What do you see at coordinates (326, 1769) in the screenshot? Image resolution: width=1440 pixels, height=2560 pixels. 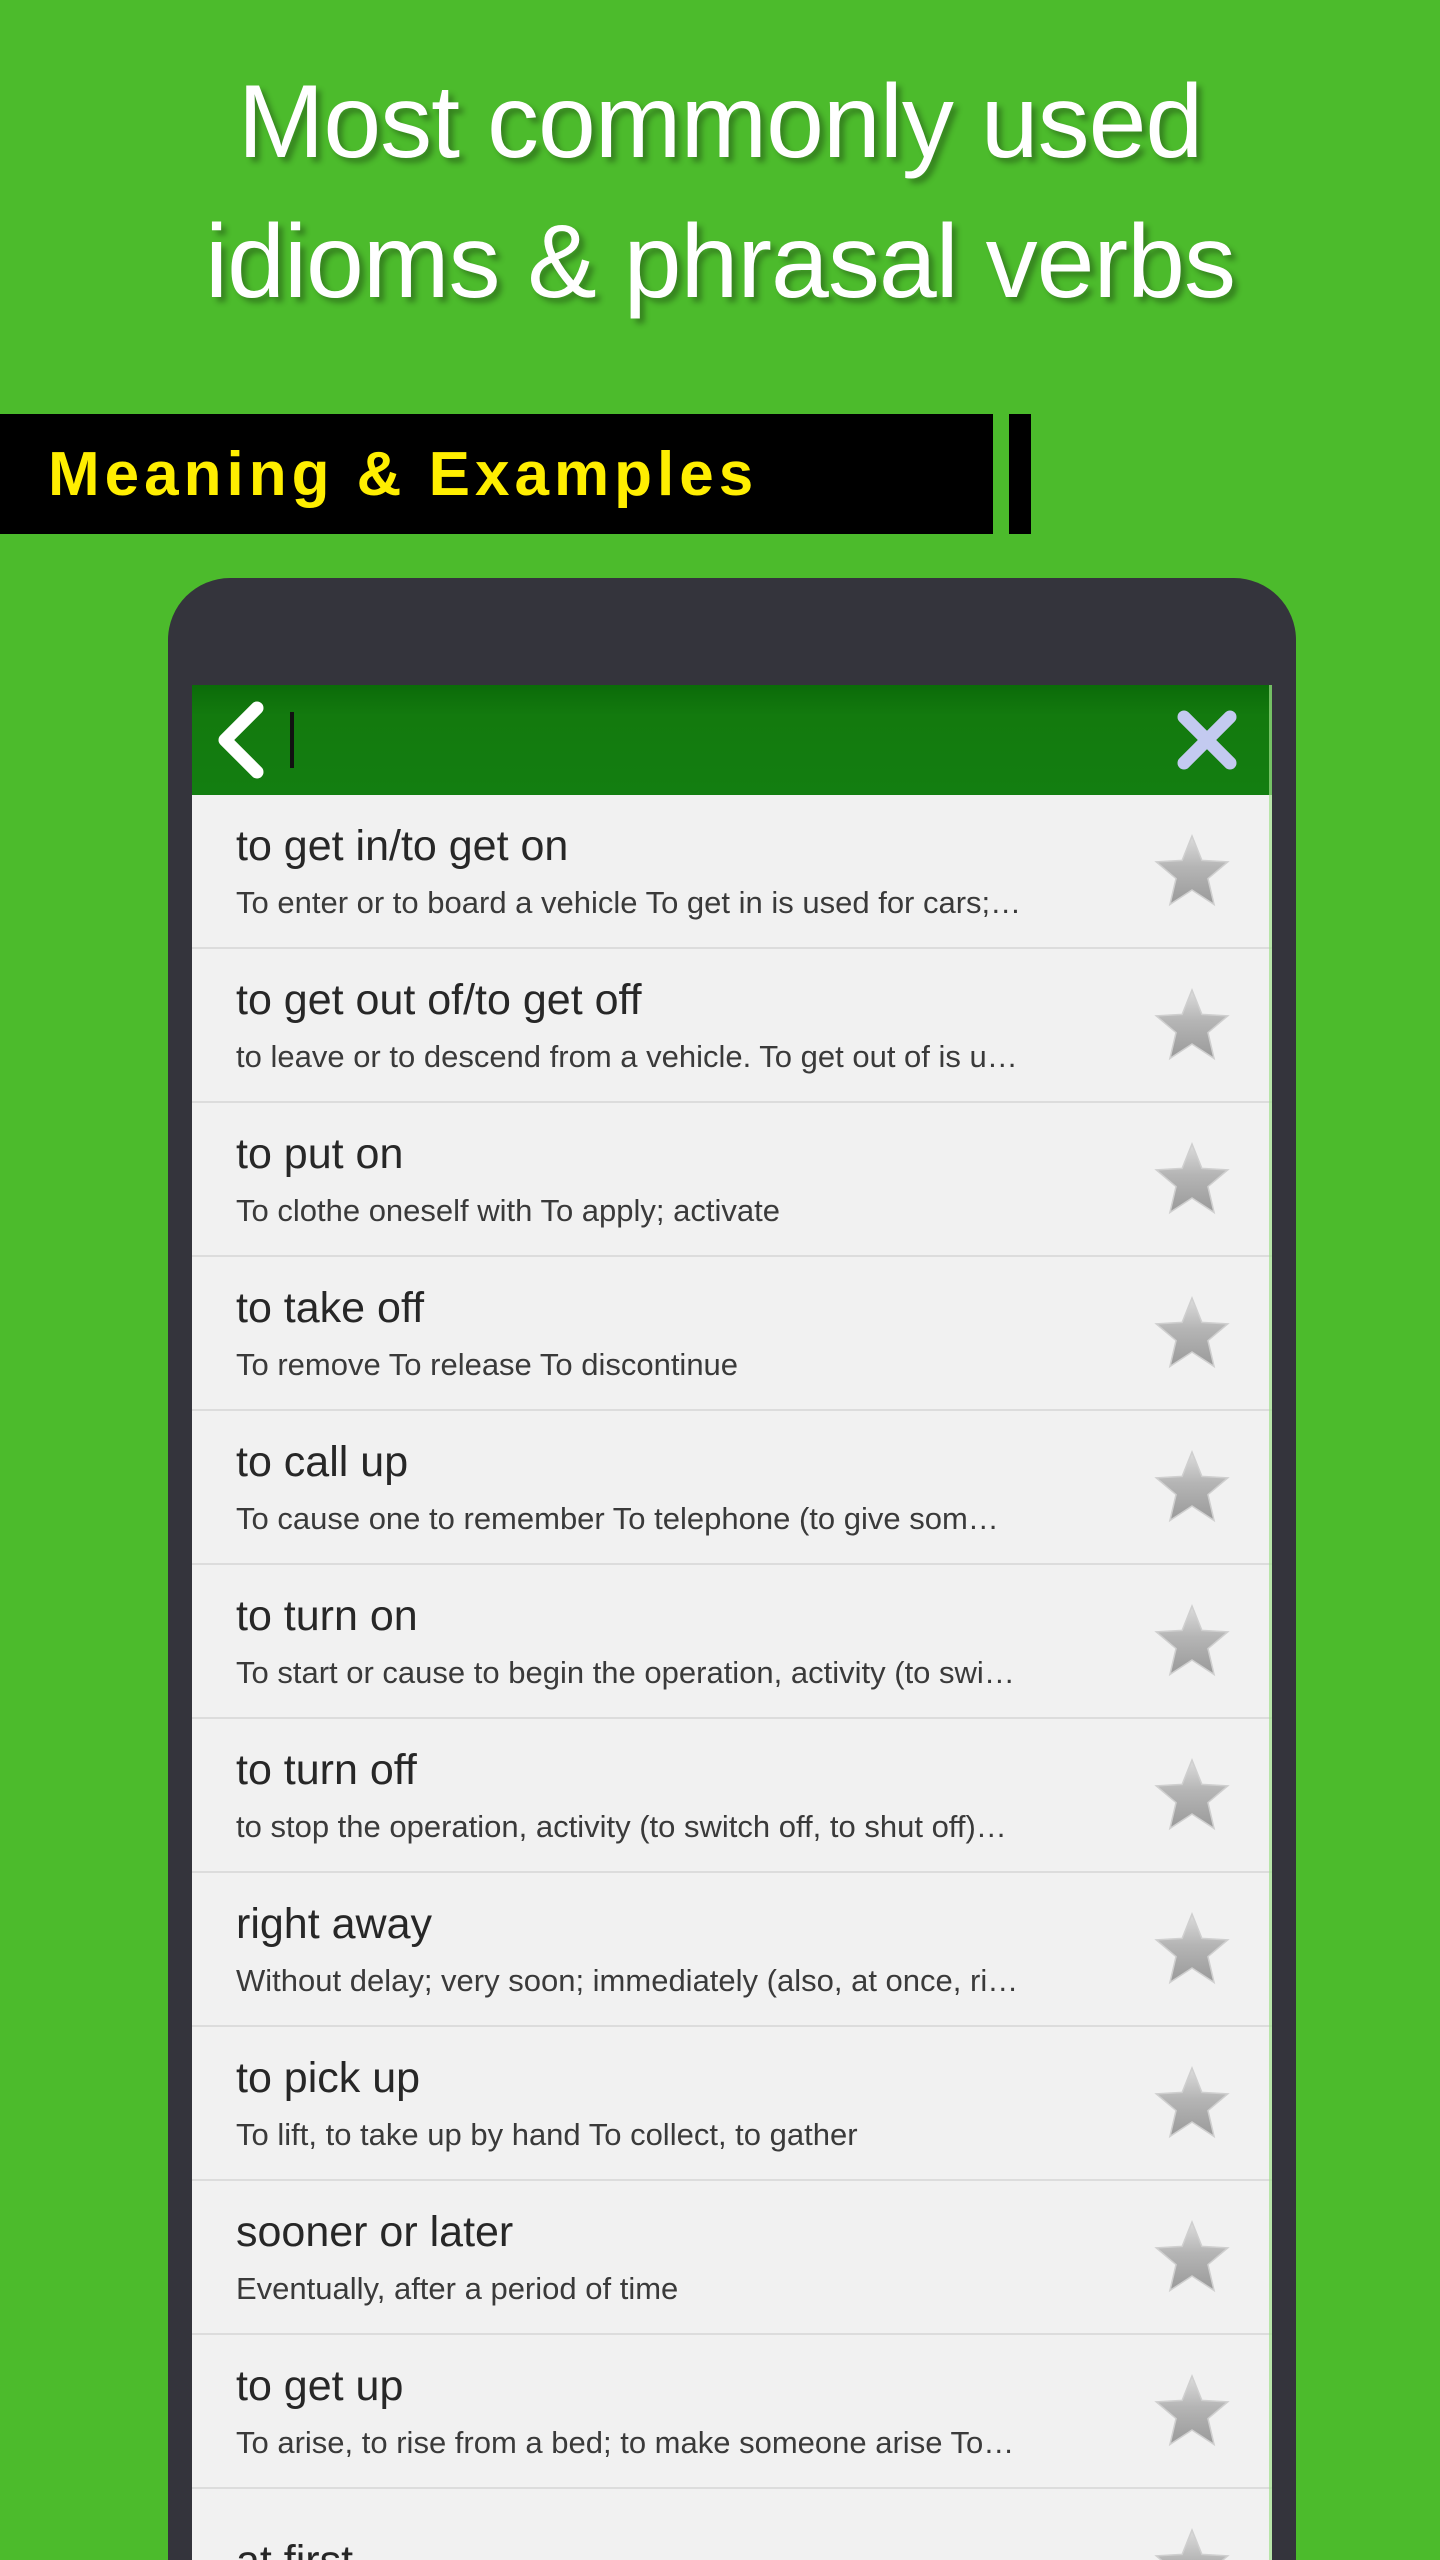 I see `list-item-title: to turn off` at bounding box center [326, 1769].